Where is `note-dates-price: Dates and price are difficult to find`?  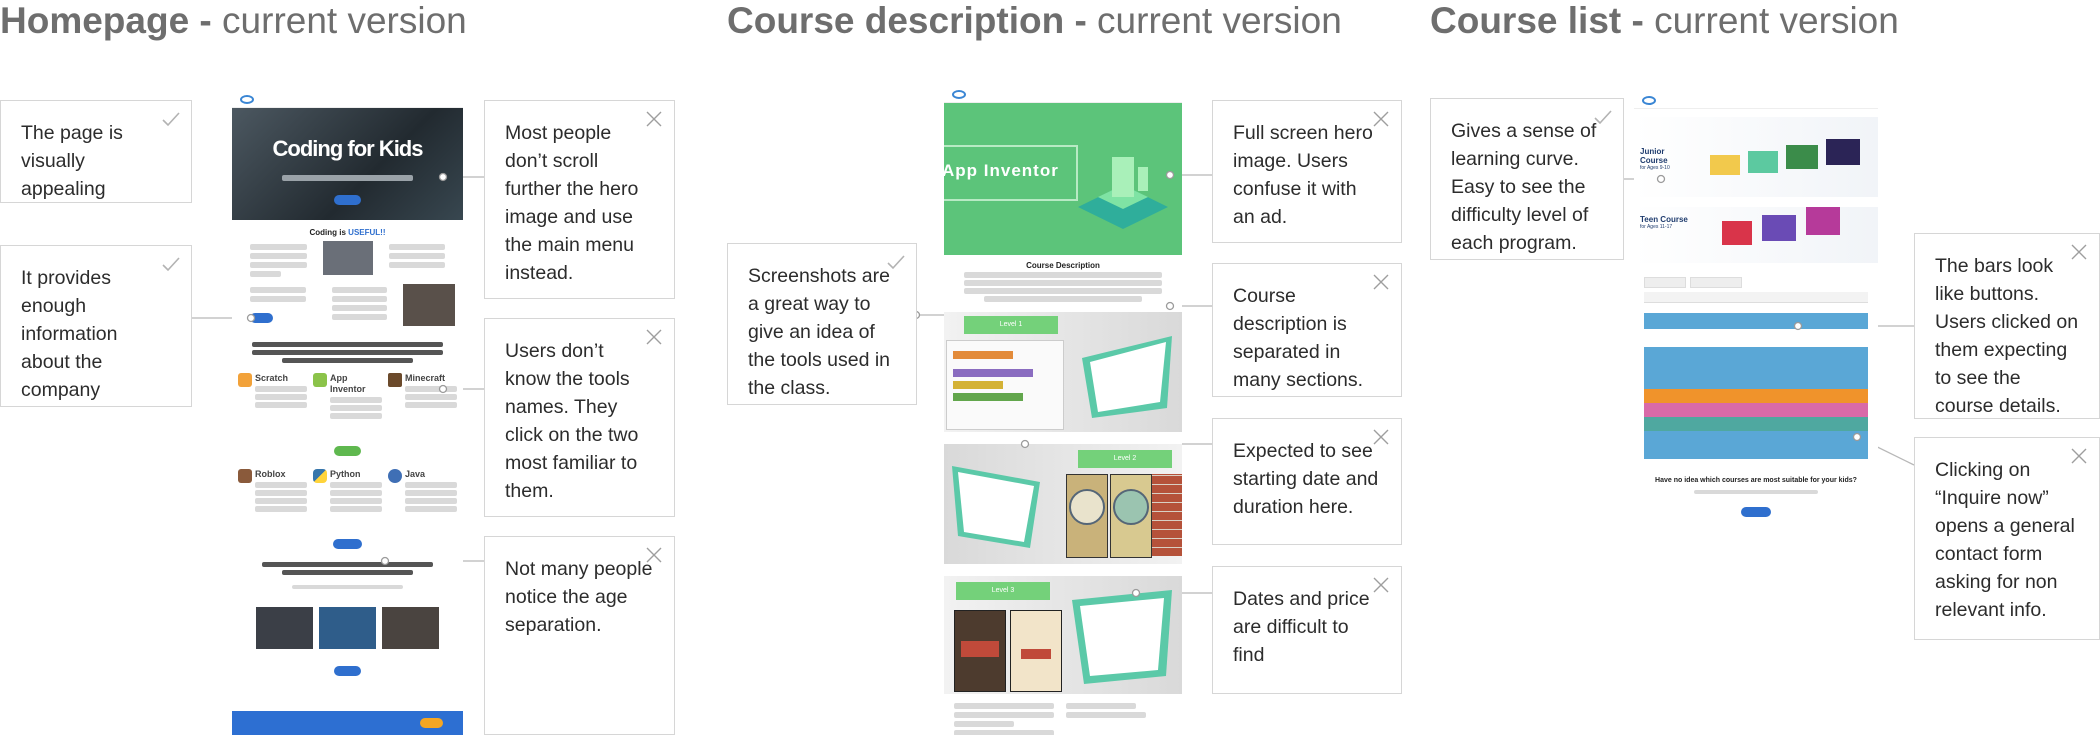
note-dates-price: Dates and price are difficult to find is located at coordinates (1307, 630).